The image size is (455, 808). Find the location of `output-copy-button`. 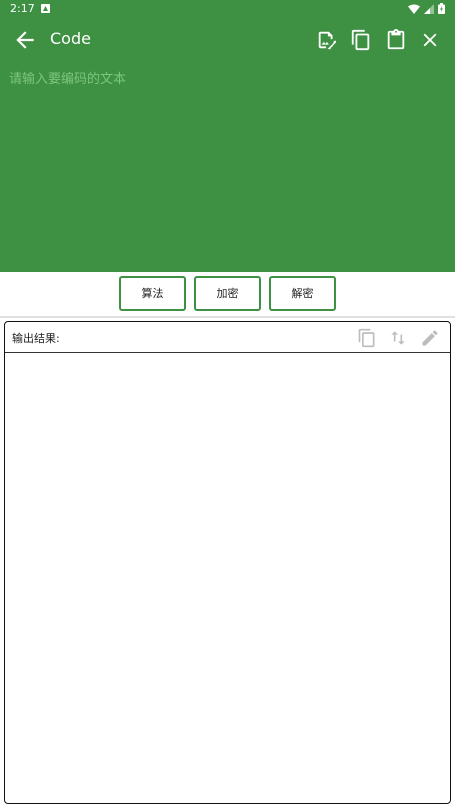

output-copy-button is located at coordinates (367, 338).